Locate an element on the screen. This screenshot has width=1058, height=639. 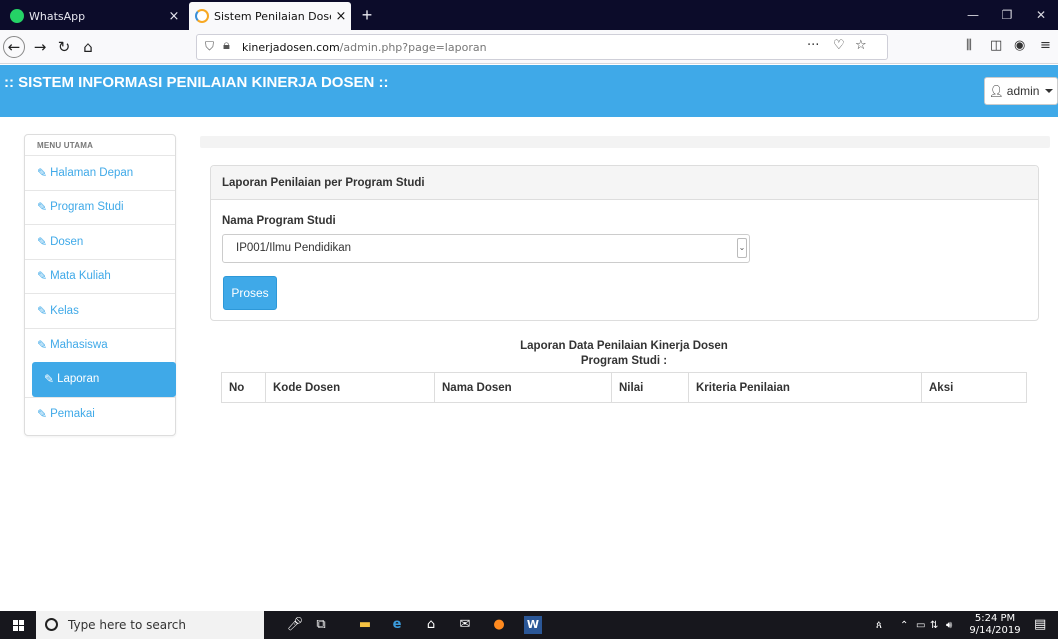
people-icon: ጰ is located at coordinates (879, 625).